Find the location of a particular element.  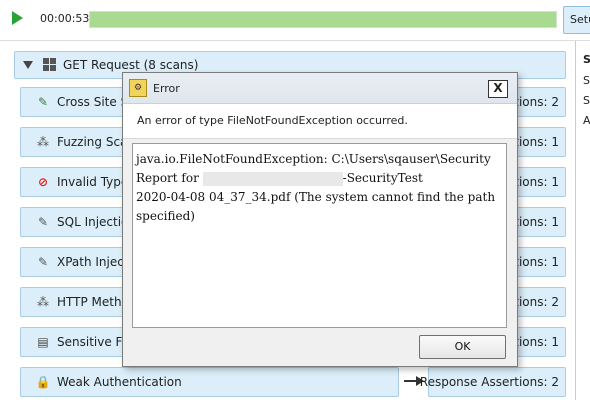

side-panel: S S S A is located at coordinates (583, 220).